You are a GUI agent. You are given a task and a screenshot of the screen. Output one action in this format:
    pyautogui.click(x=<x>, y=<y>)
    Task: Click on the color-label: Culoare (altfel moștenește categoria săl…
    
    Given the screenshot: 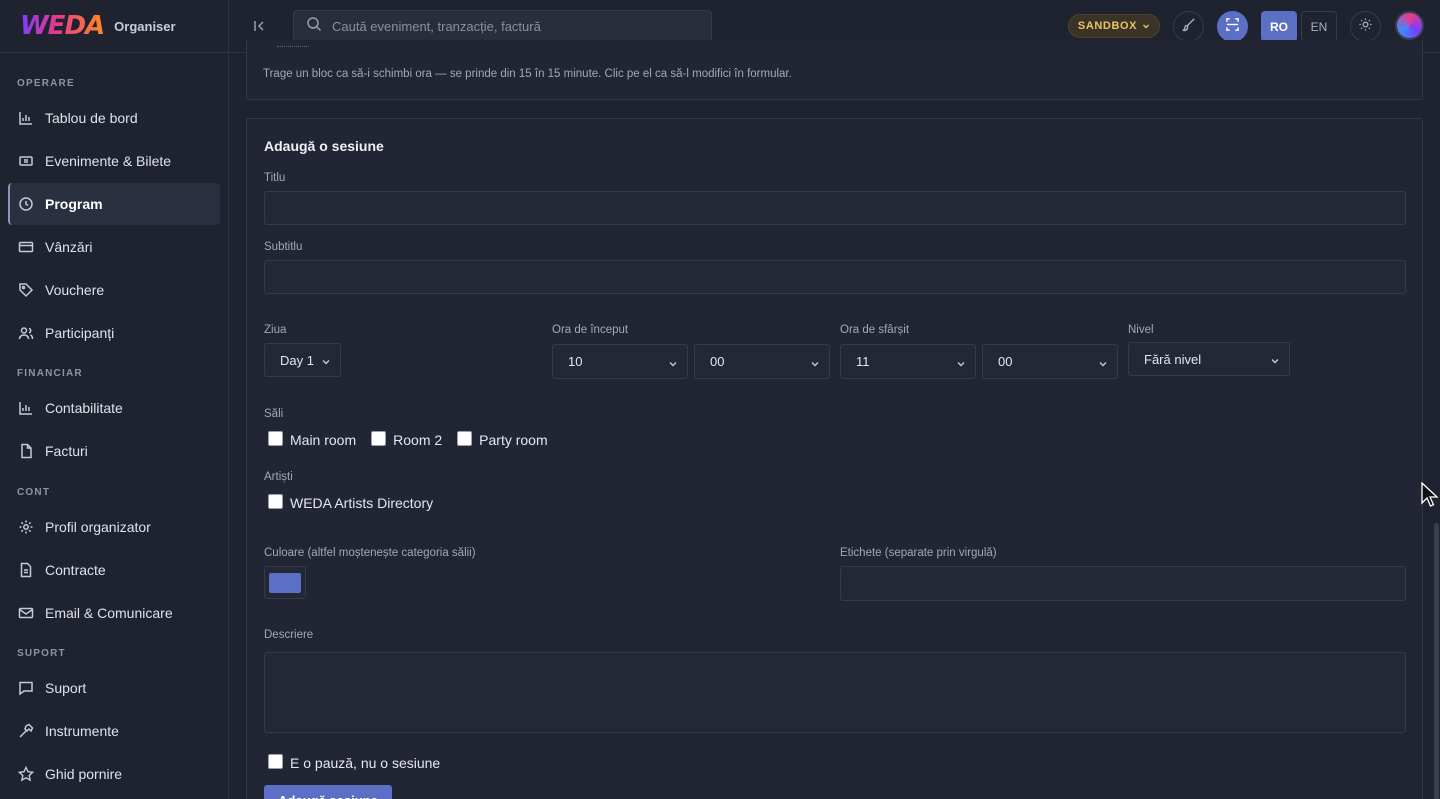 What is the action you would take?
    pyautogui.click(x=370, y=553)
    